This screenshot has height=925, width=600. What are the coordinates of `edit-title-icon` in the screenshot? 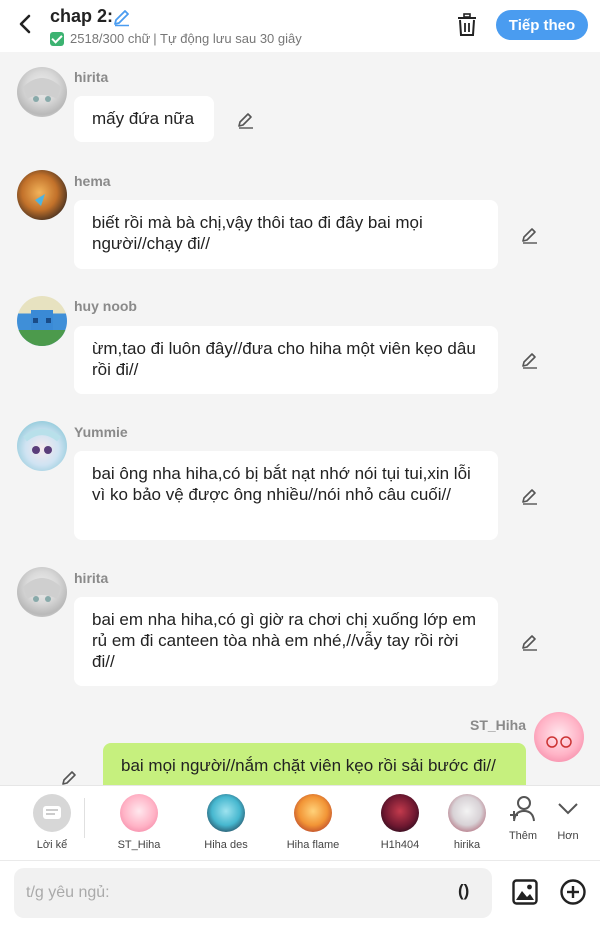 It's located at (122, 17).